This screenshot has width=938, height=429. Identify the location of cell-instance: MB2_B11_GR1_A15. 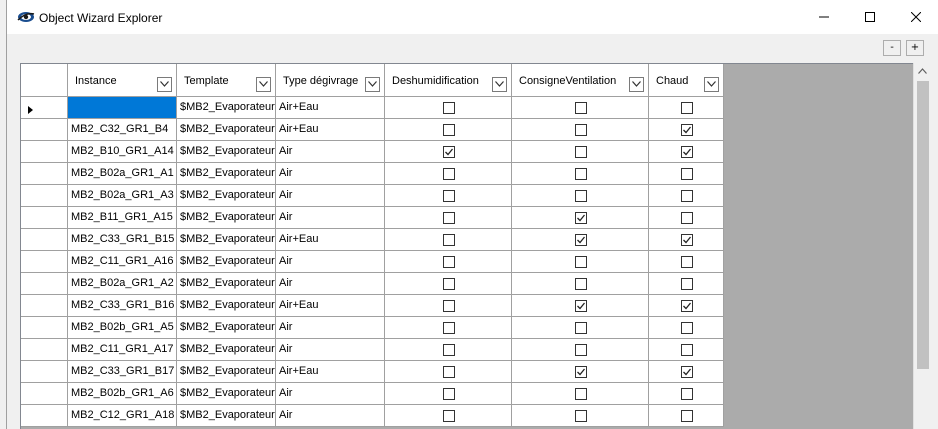
(122, 218).